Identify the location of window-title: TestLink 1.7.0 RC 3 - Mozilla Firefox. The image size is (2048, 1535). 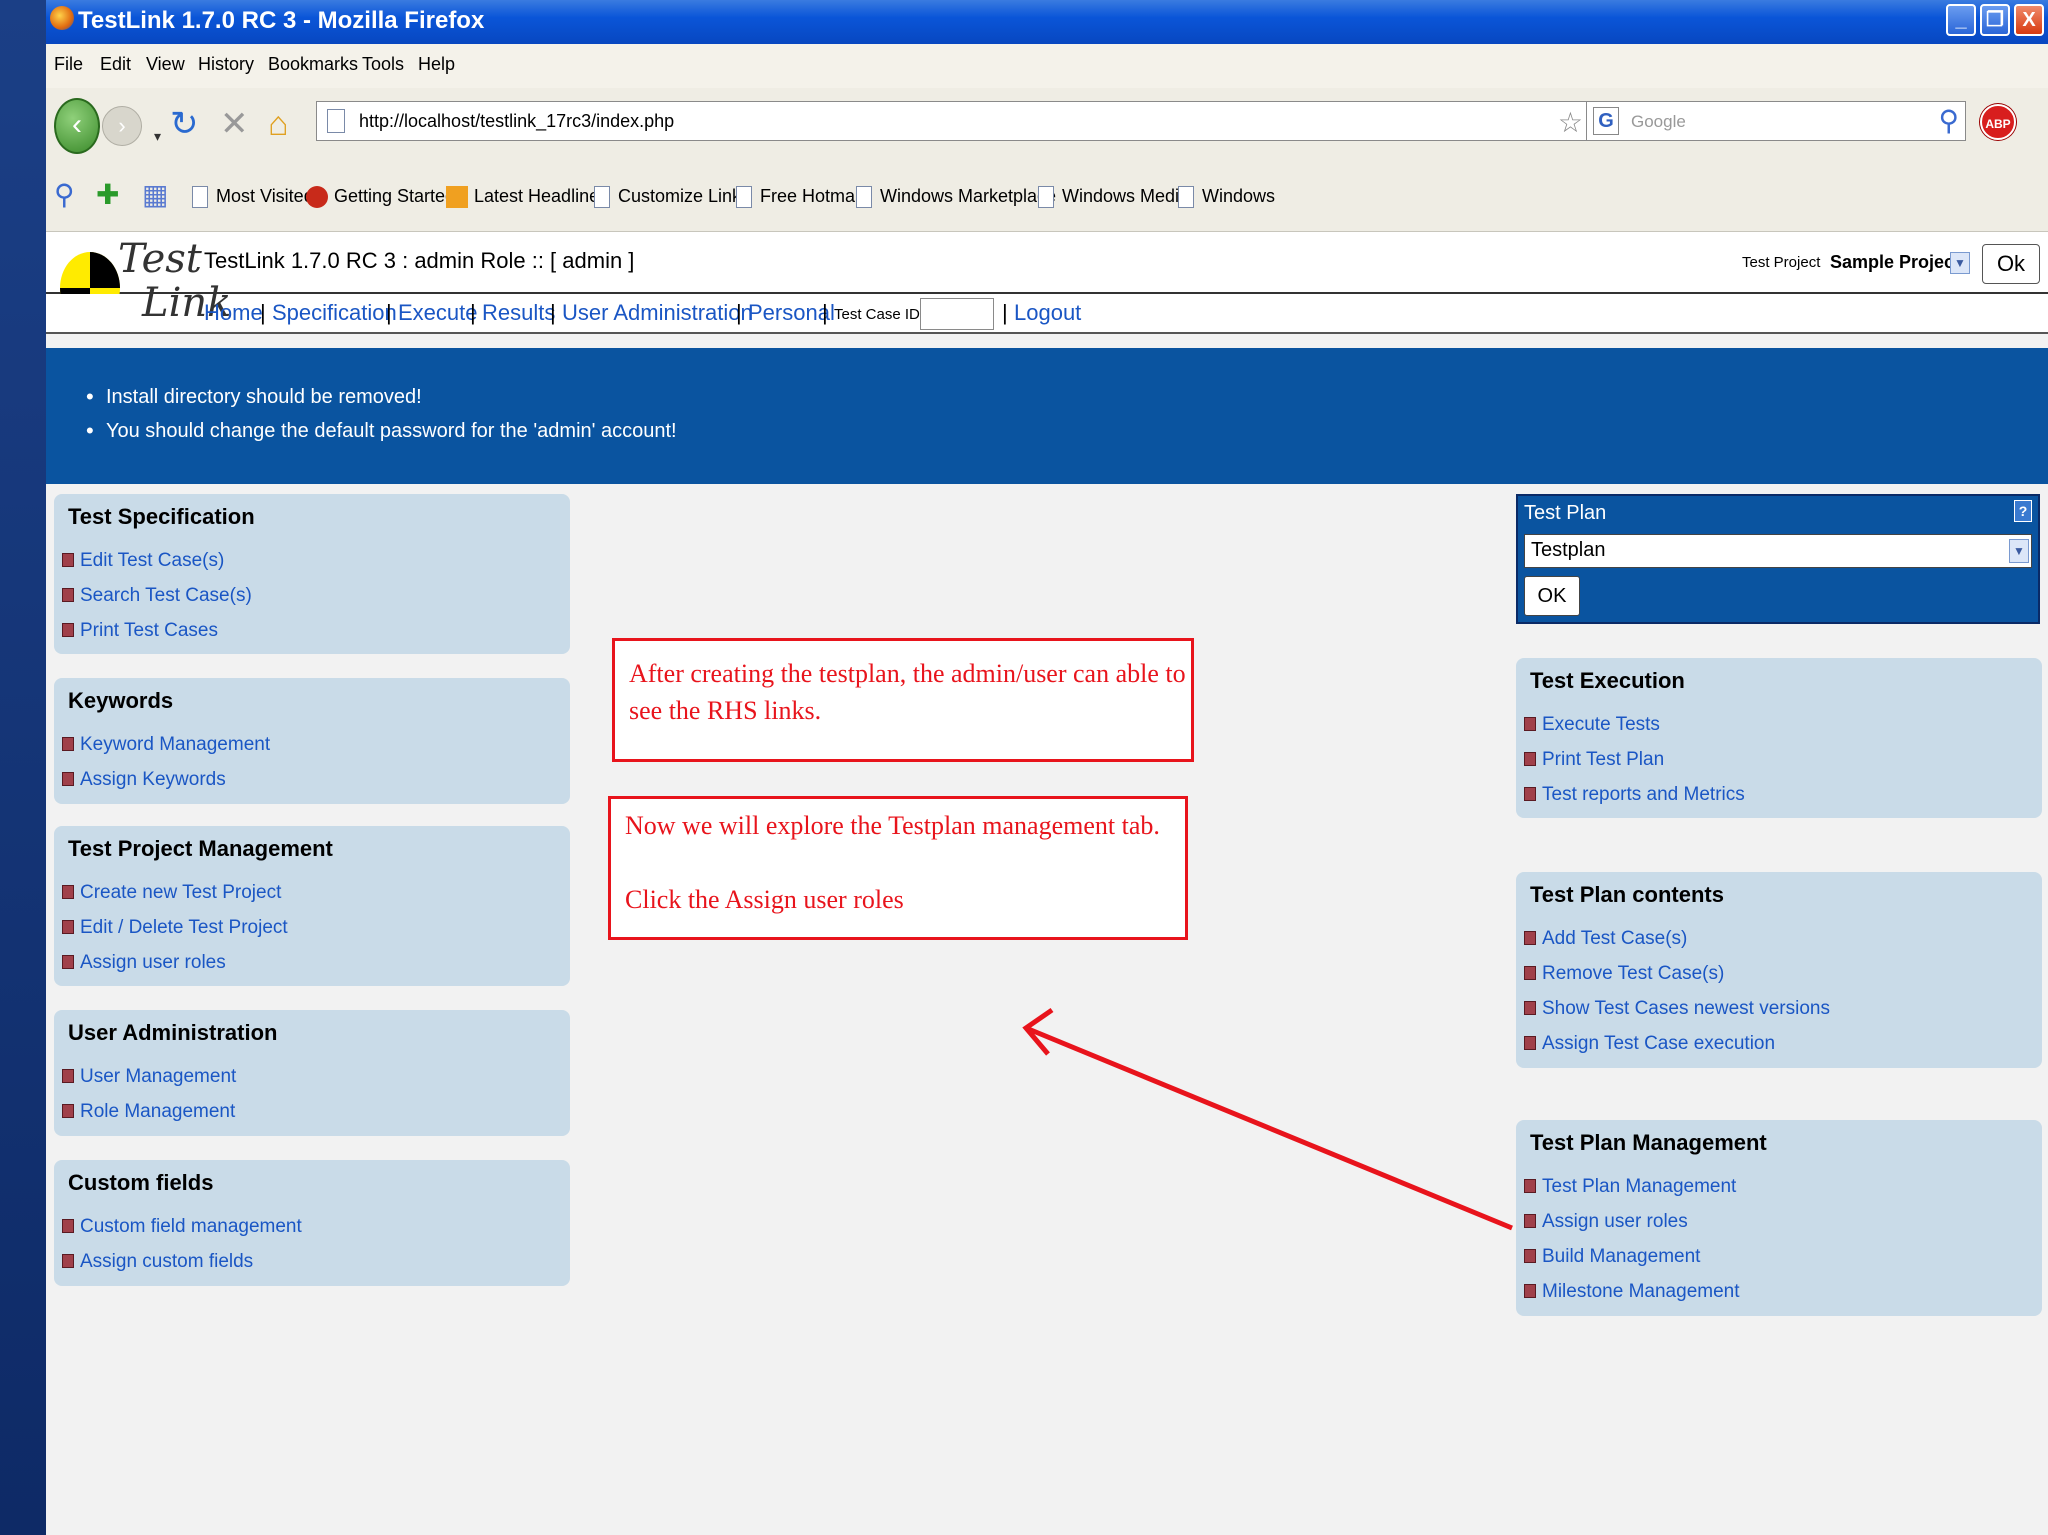
(281, 20).